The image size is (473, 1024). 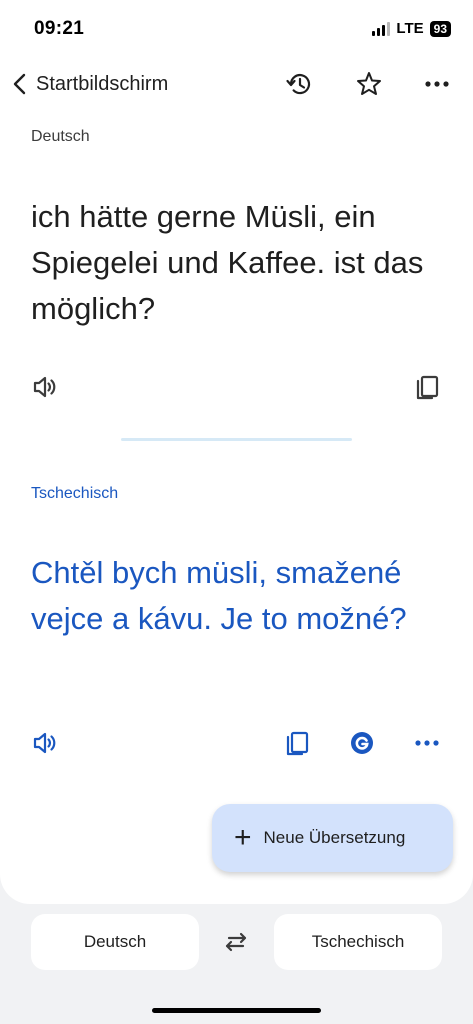 I want to click on source-language-label: Deutsch, so click(x=60, y=136).